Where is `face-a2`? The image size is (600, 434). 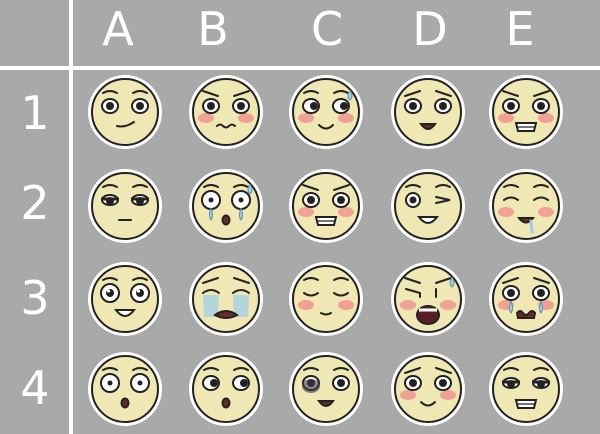
face-a2 is located at coordinates (125, 206).